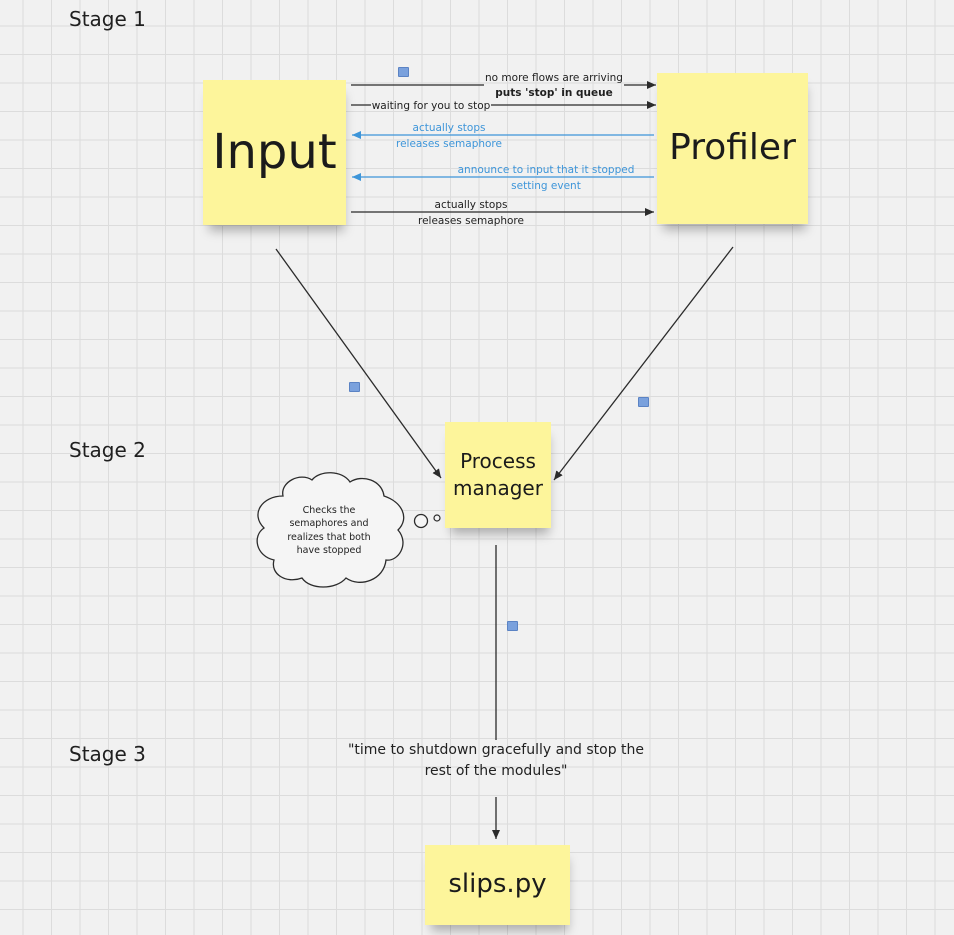 This screenshot has width=954, height=935. Describe the element at coordinates (643, 402) in the screenshot. I see `step-badge-2-right` at that location.